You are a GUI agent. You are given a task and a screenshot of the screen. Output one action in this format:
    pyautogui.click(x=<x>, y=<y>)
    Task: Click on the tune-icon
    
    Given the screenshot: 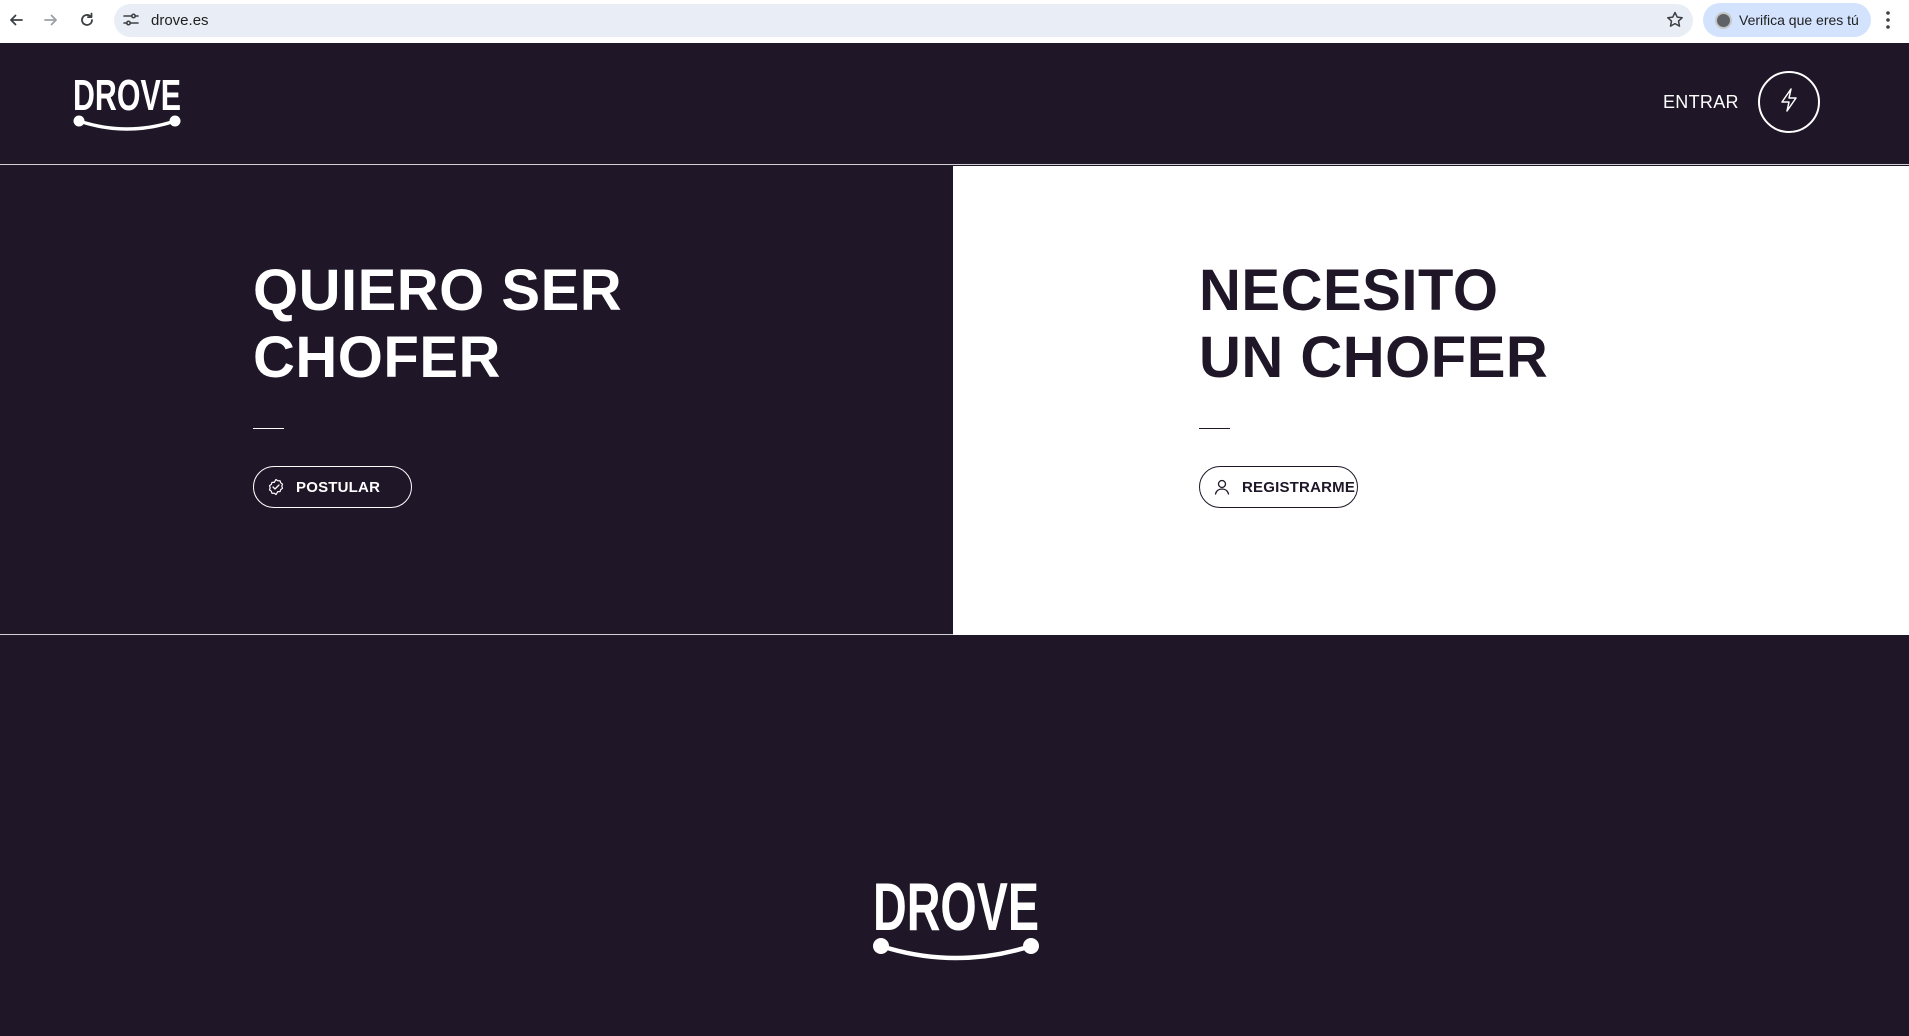 What is the action you would take?
    pyautogui.click(x=131, y=20)
    